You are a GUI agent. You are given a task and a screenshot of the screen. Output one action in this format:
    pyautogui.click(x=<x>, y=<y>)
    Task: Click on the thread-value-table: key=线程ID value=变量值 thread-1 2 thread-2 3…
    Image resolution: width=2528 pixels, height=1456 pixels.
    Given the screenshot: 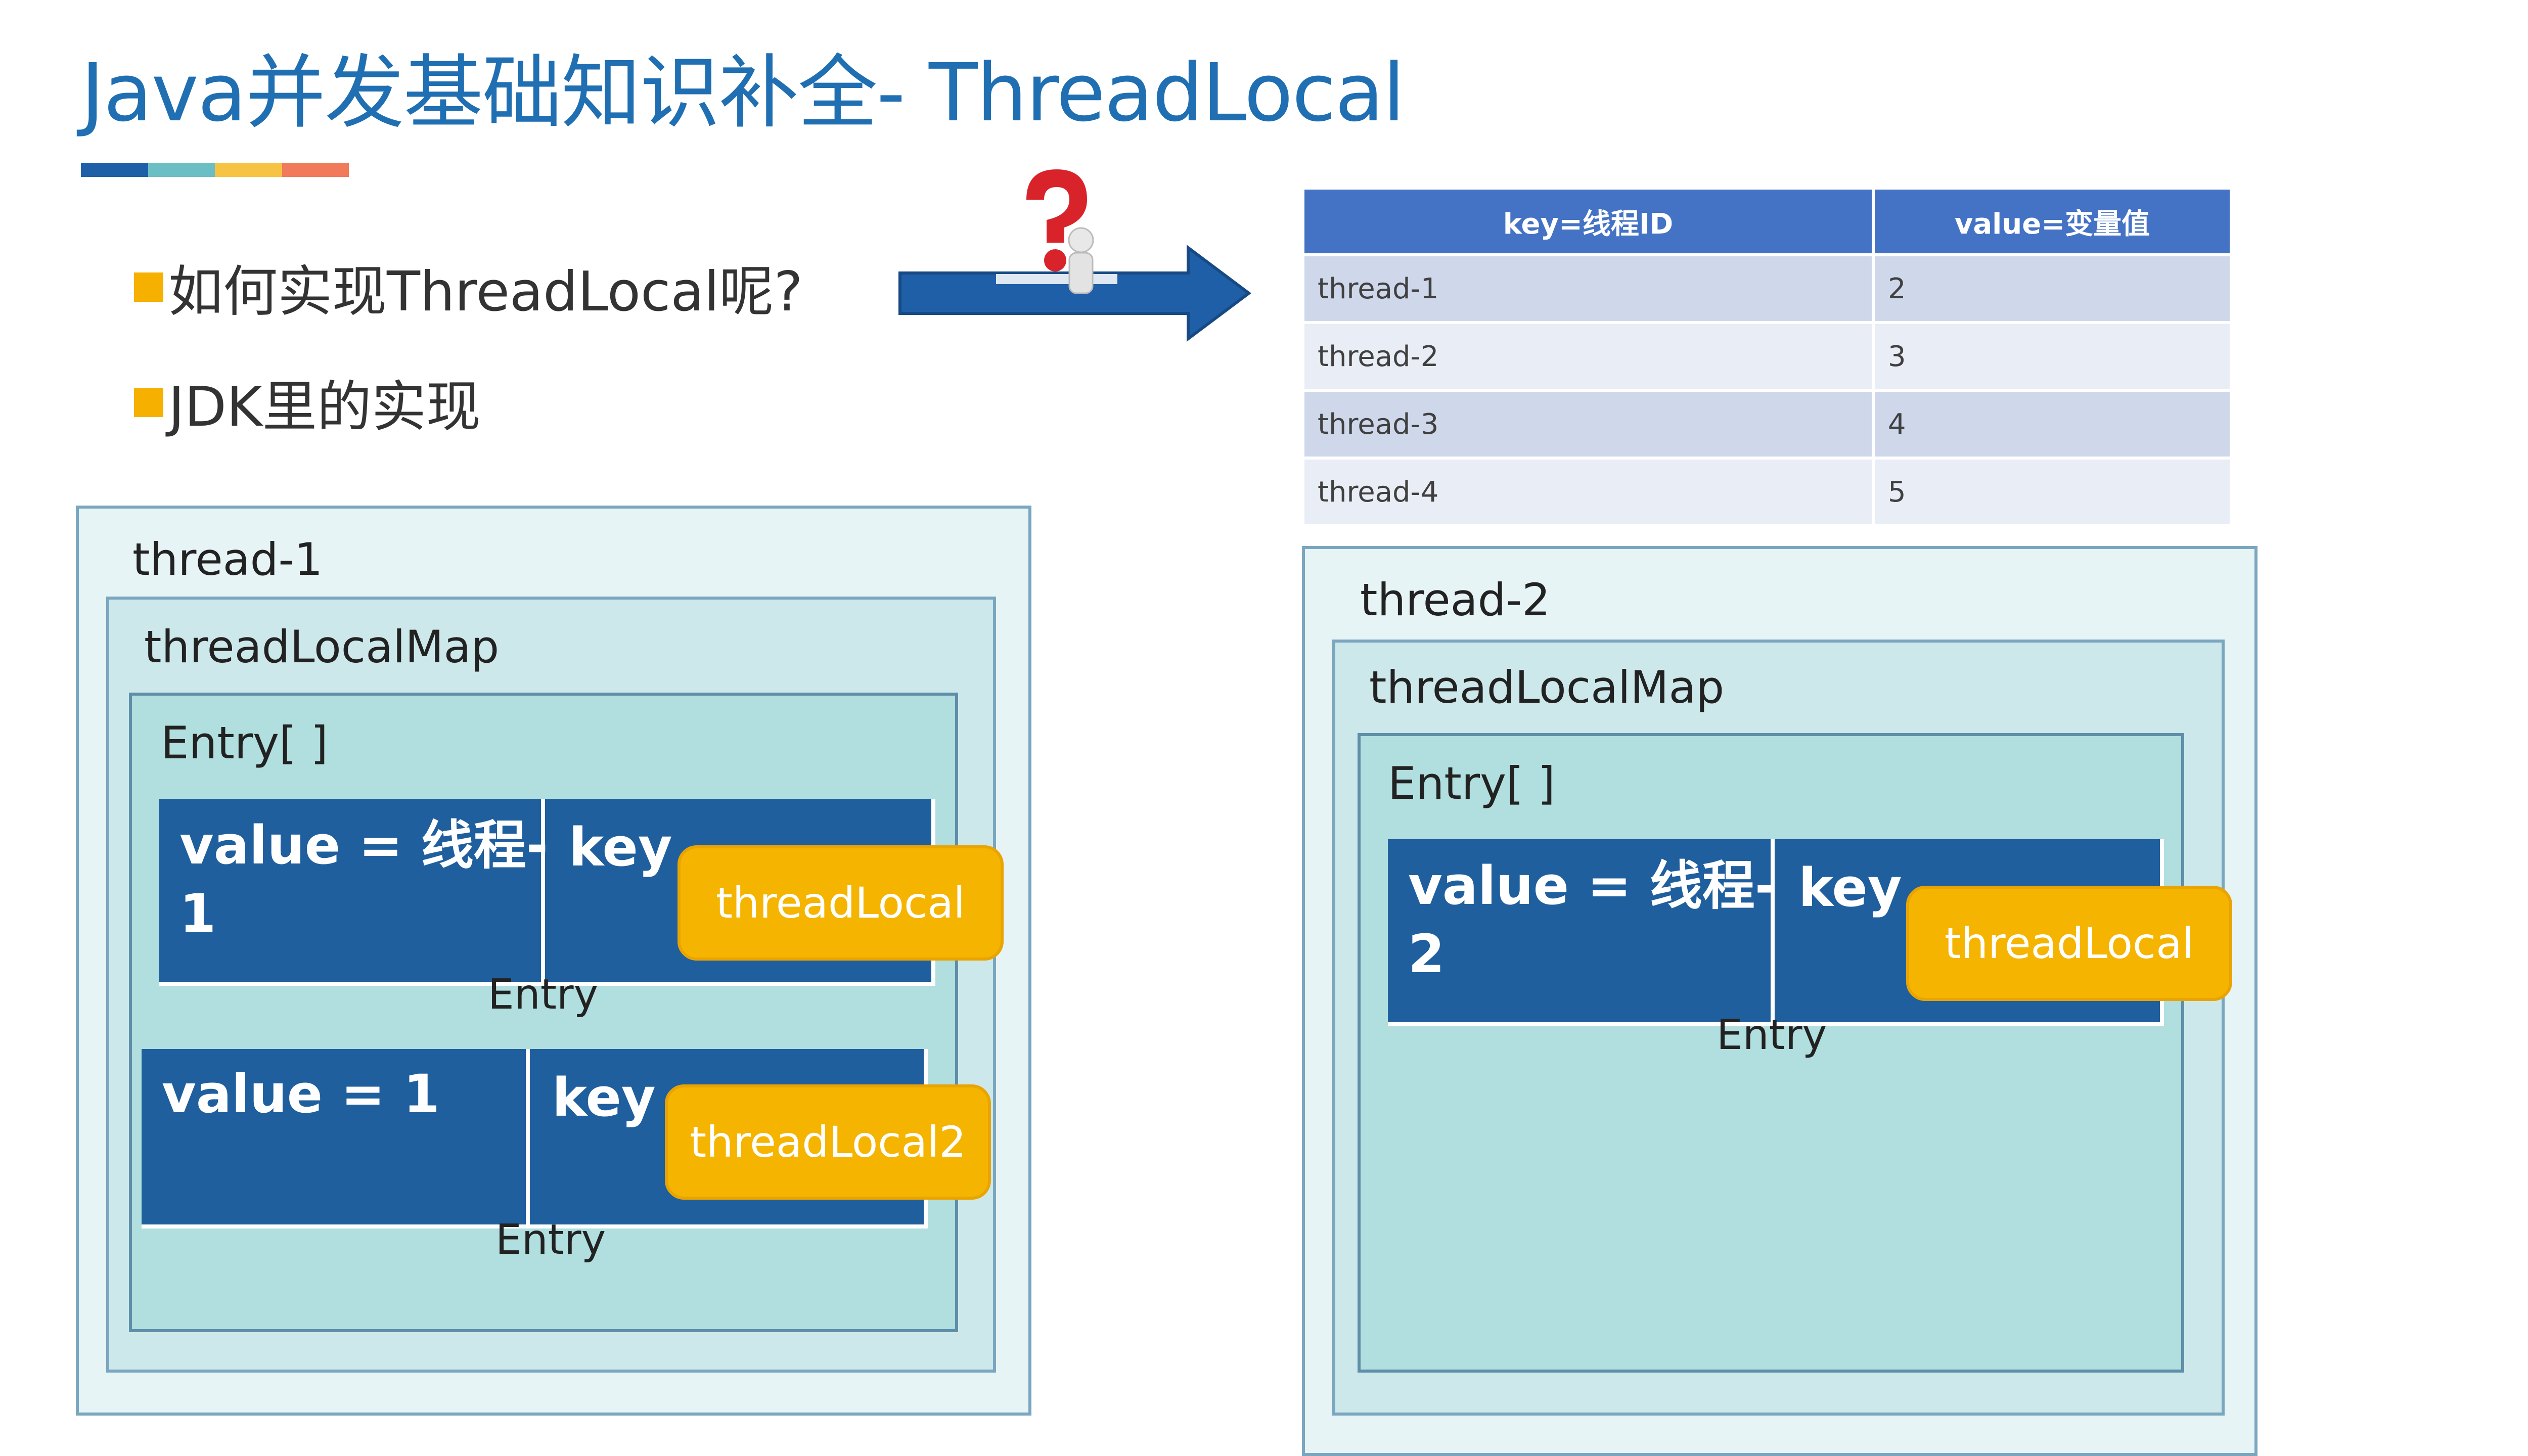 What is the action you would take?
    pyautogui.click(x=1767, y=357)
    